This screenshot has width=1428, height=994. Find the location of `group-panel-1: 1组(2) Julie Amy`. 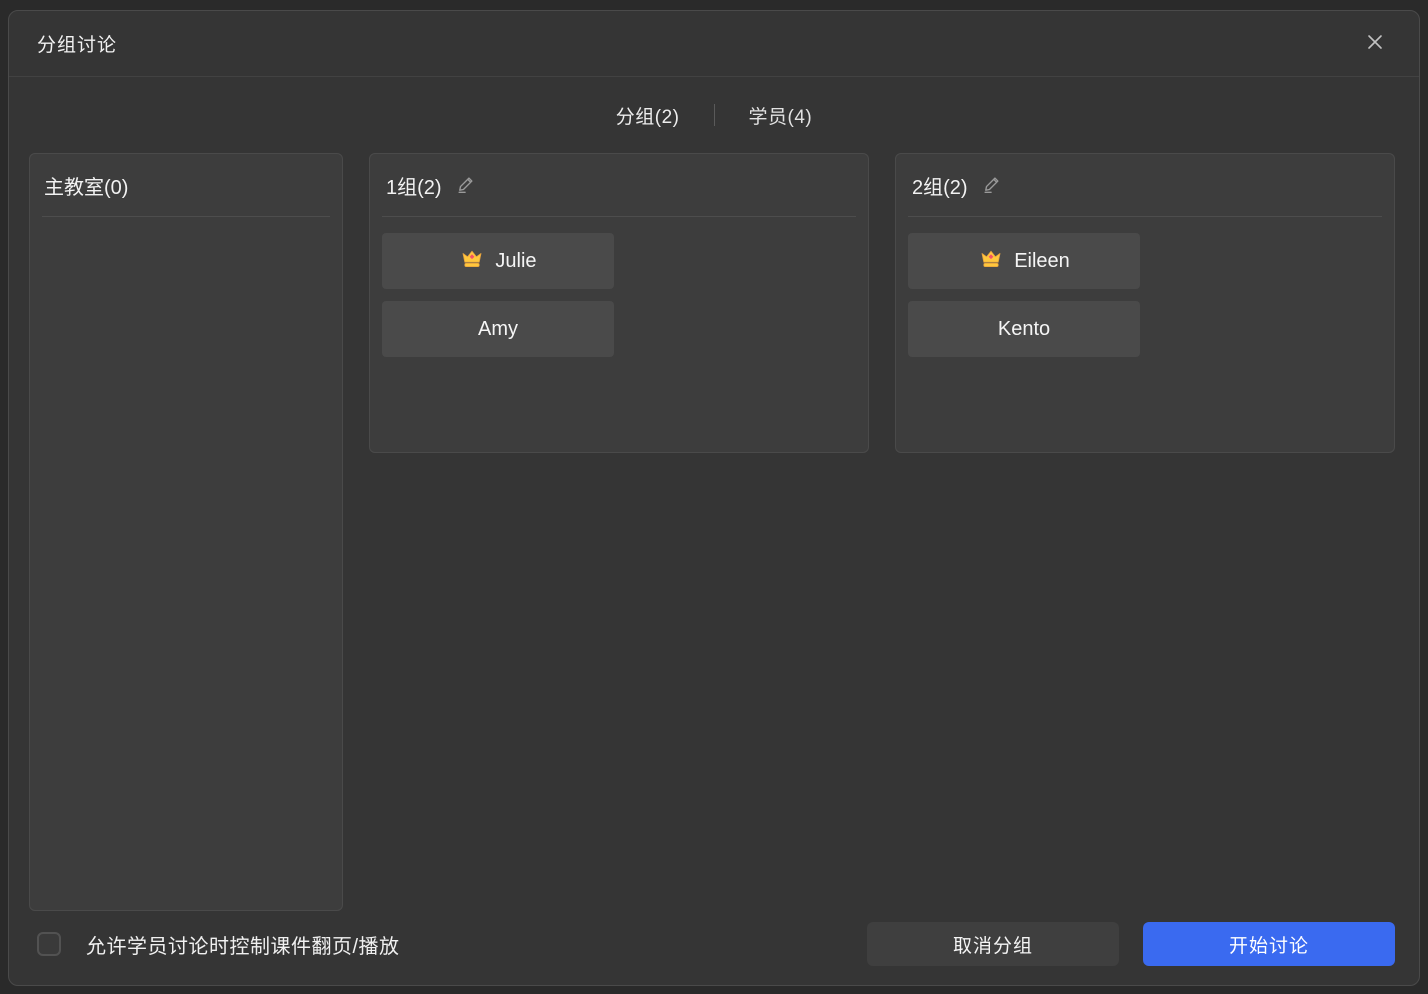

group-panel-1: 1组(2) Julie Amy is located at coordinates (619, 303).